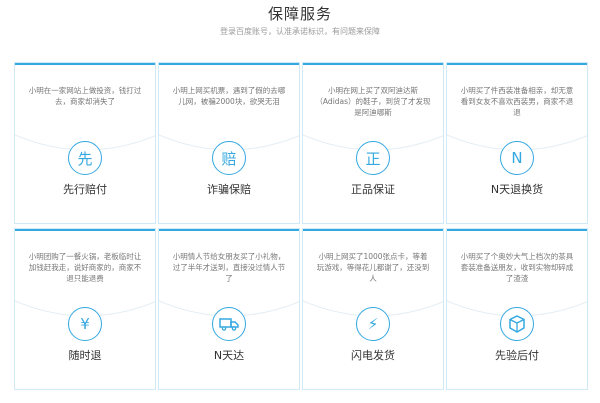  What do you see at coordinates (373, 355) in the screenshot?
I see `card-label: 闪电发货` at bounding box center [373, 355].